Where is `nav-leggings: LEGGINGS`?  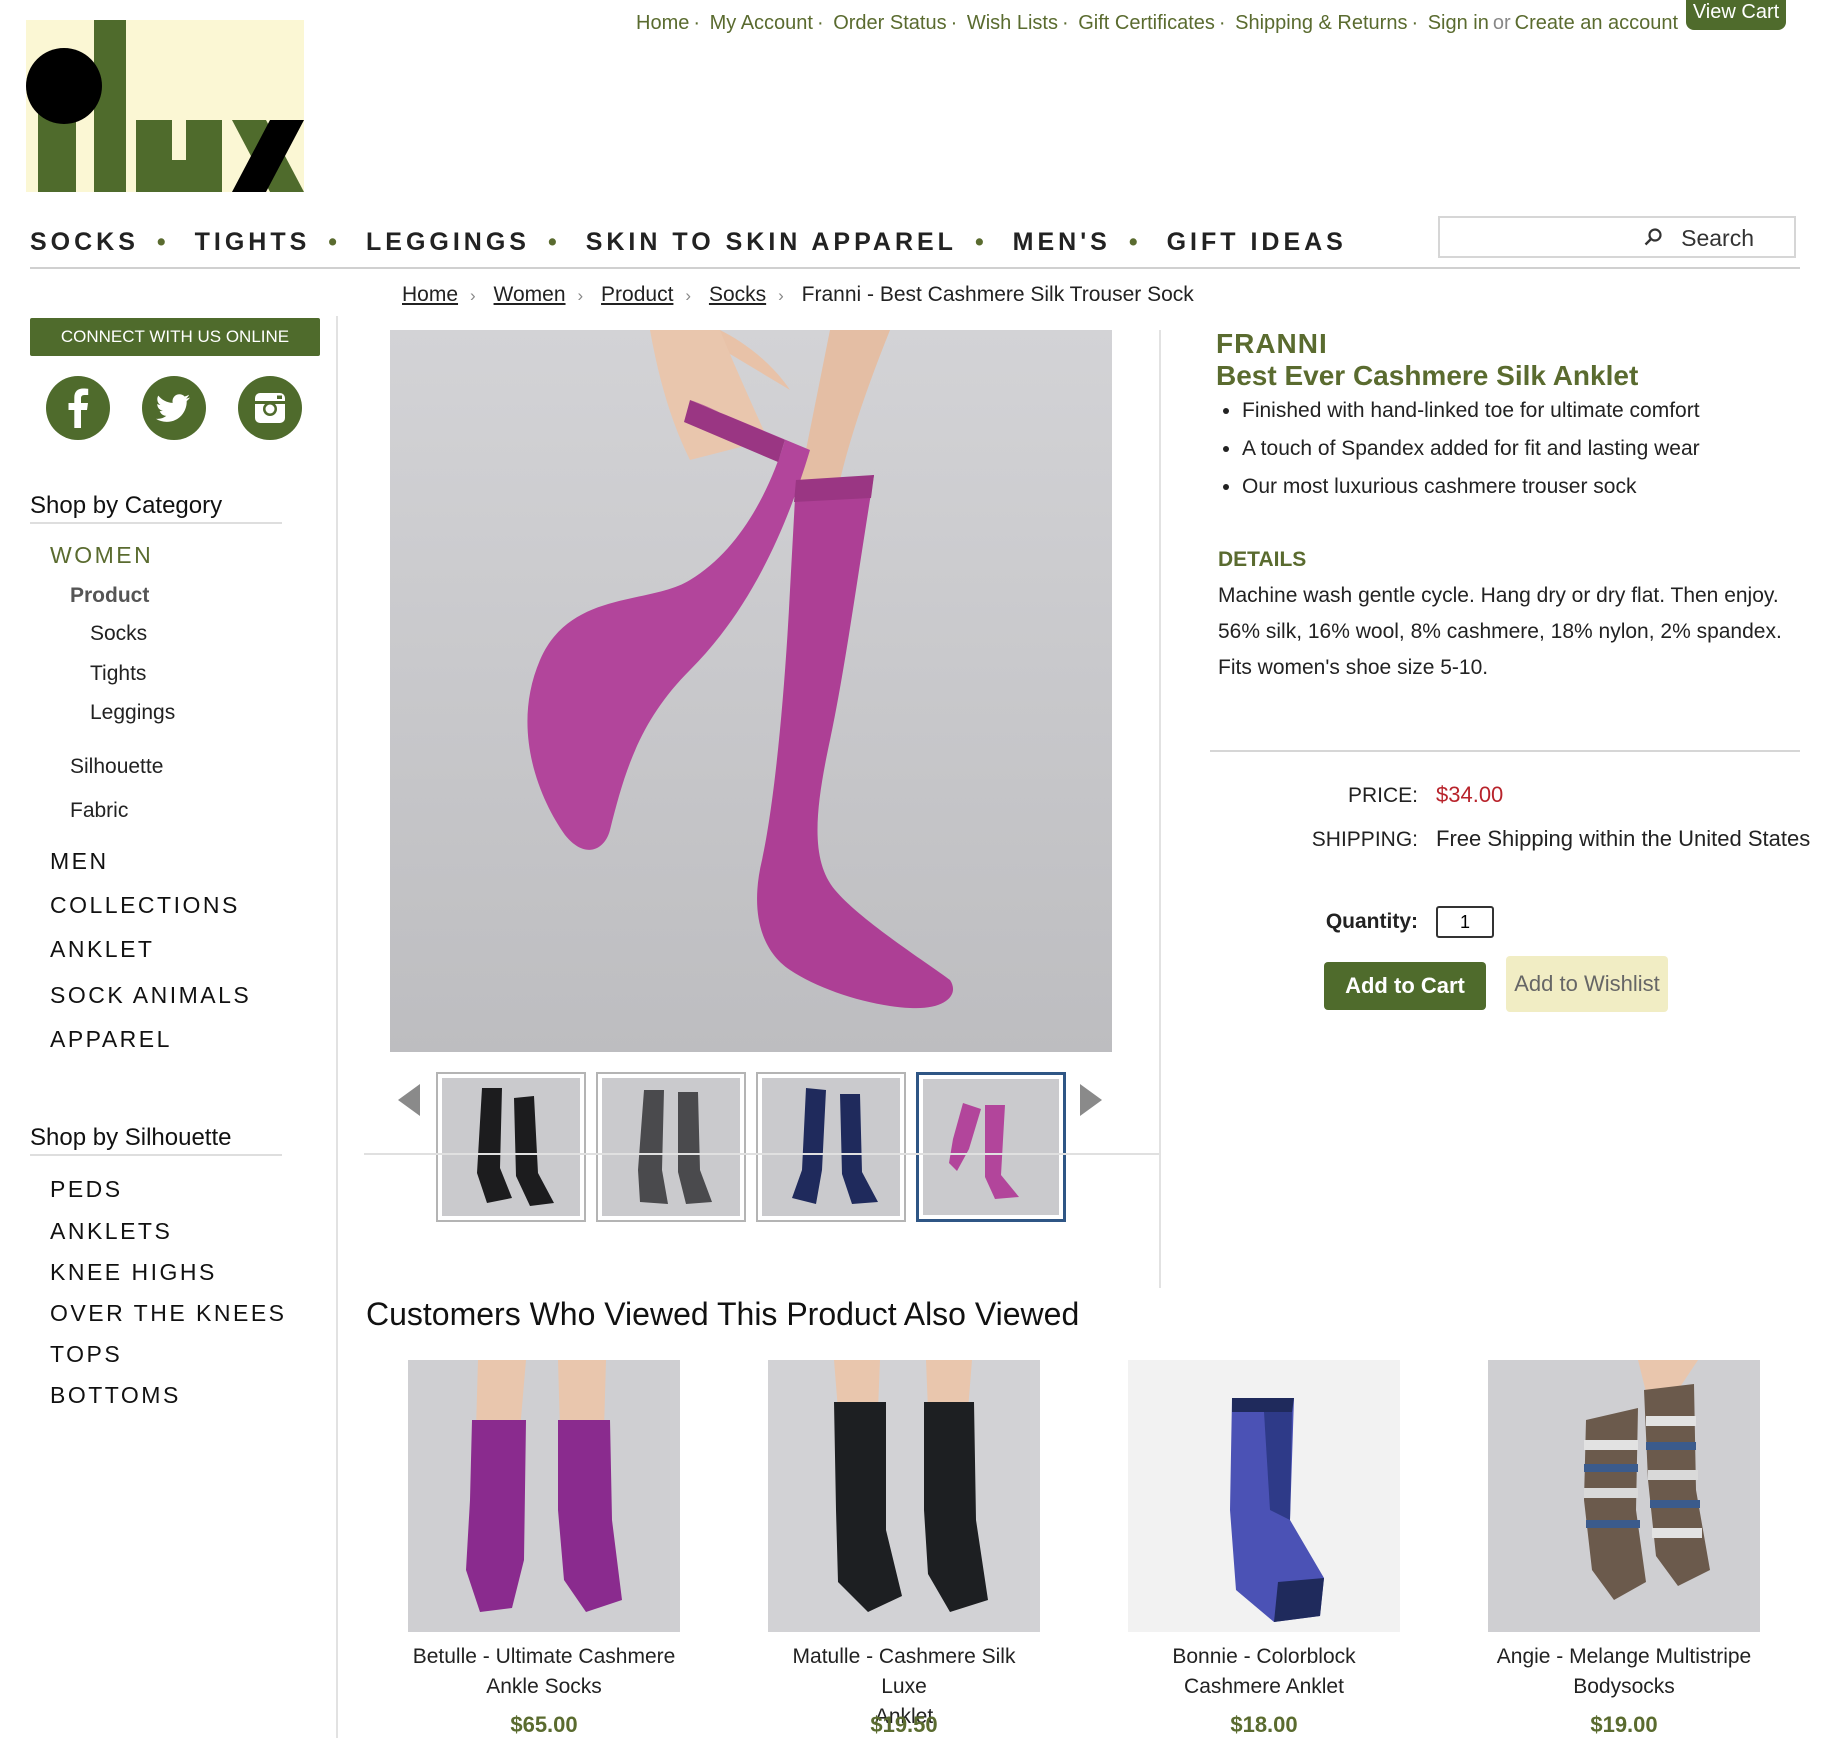
nav-leggings: LEGGINGS is located at coordinates (448, 242).